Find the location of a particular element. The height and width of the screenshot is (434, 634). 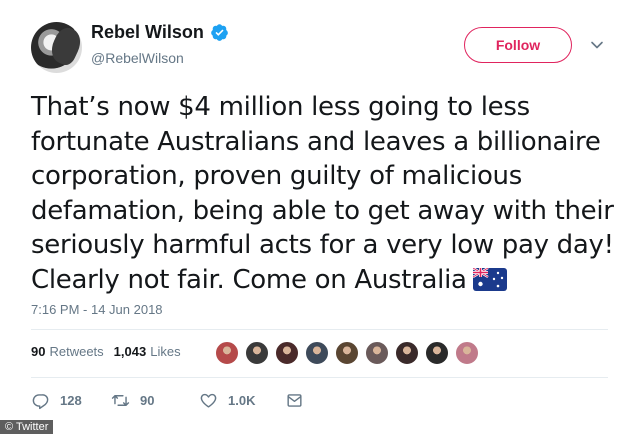

retweet-count: 90 is located at coordinates (147, 400).